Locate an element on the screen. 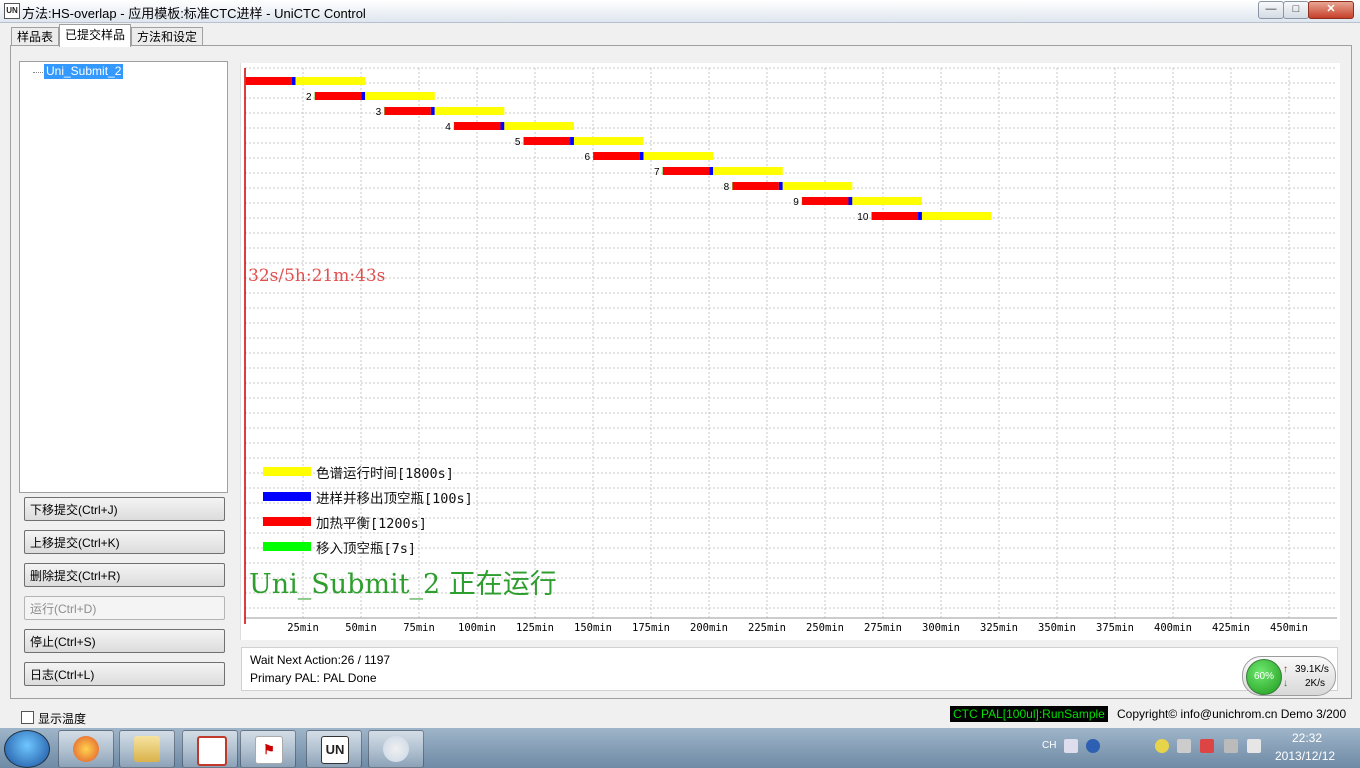 This screenshot has height=768, width=1360. sample-number-label: 7 is located at coordinates (657, 172).